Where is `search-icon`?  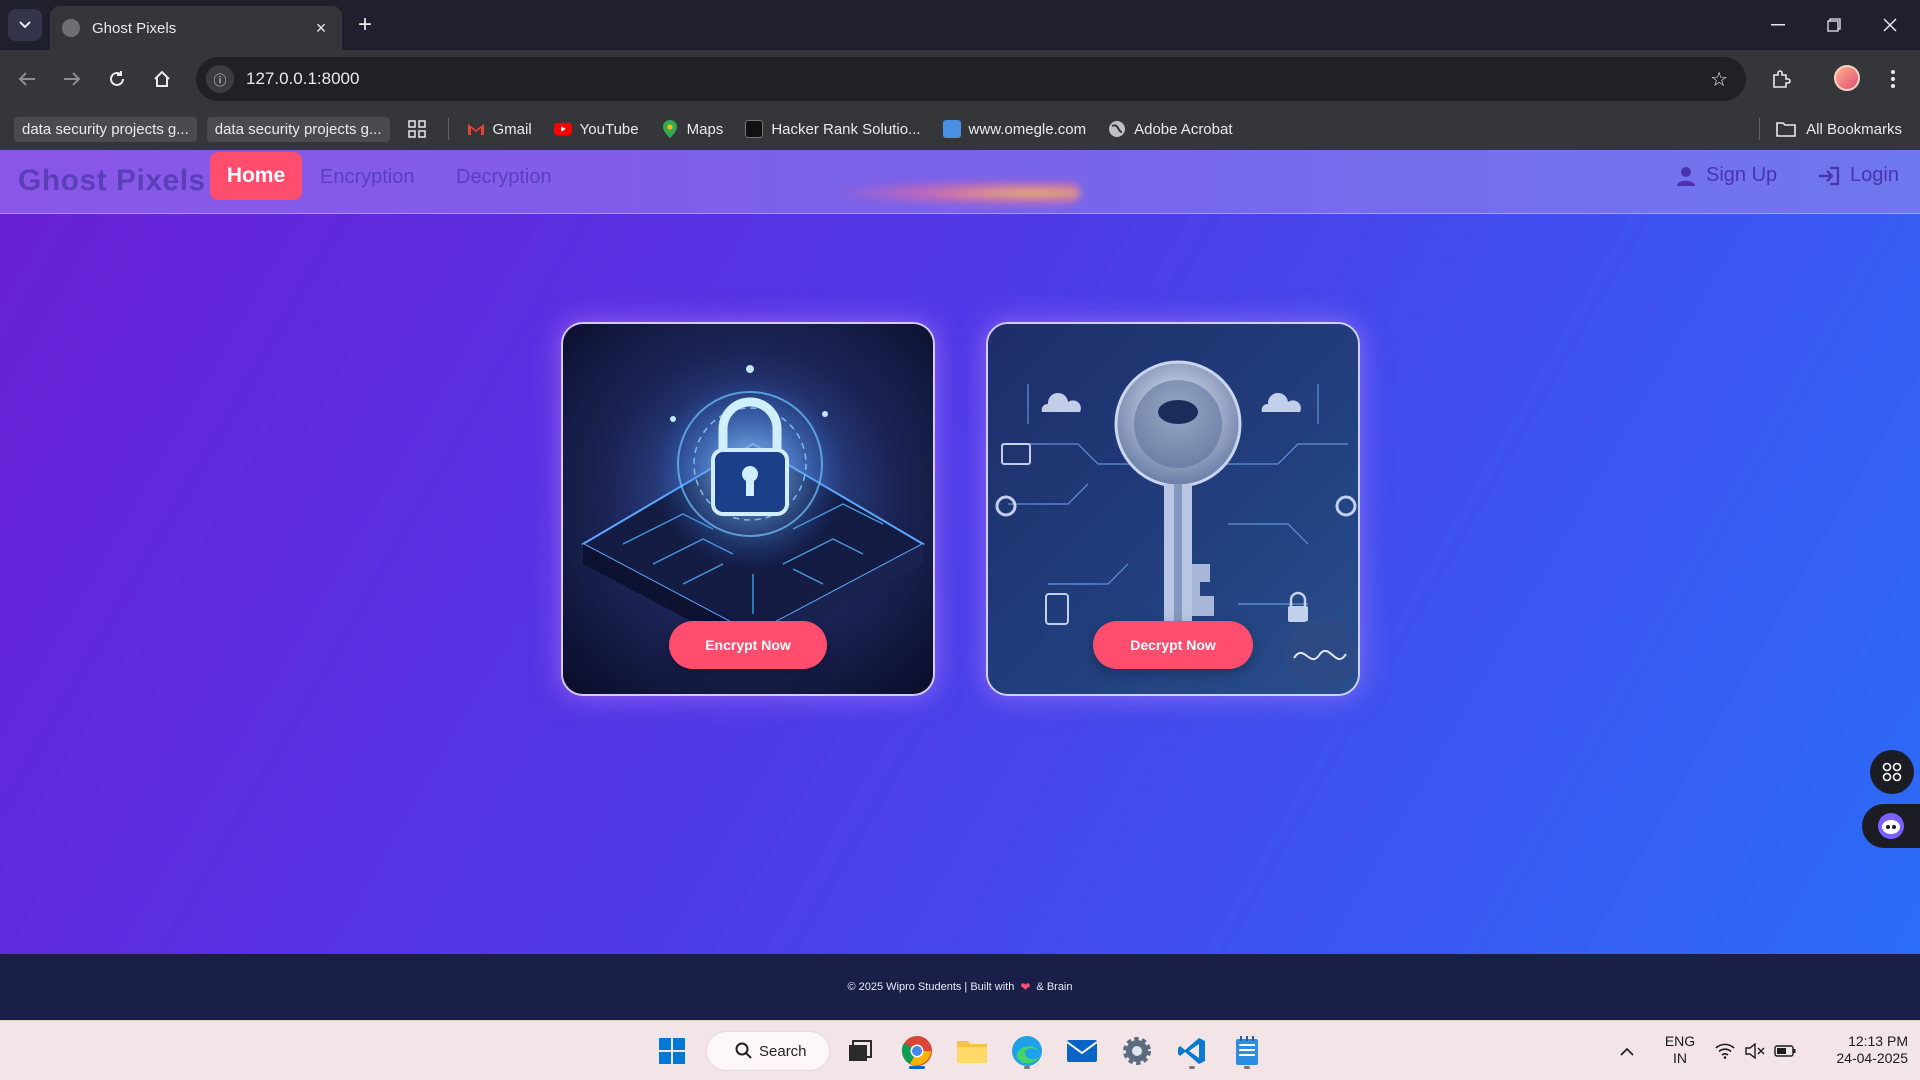 search-icon is located at coordinates (743, 1050).